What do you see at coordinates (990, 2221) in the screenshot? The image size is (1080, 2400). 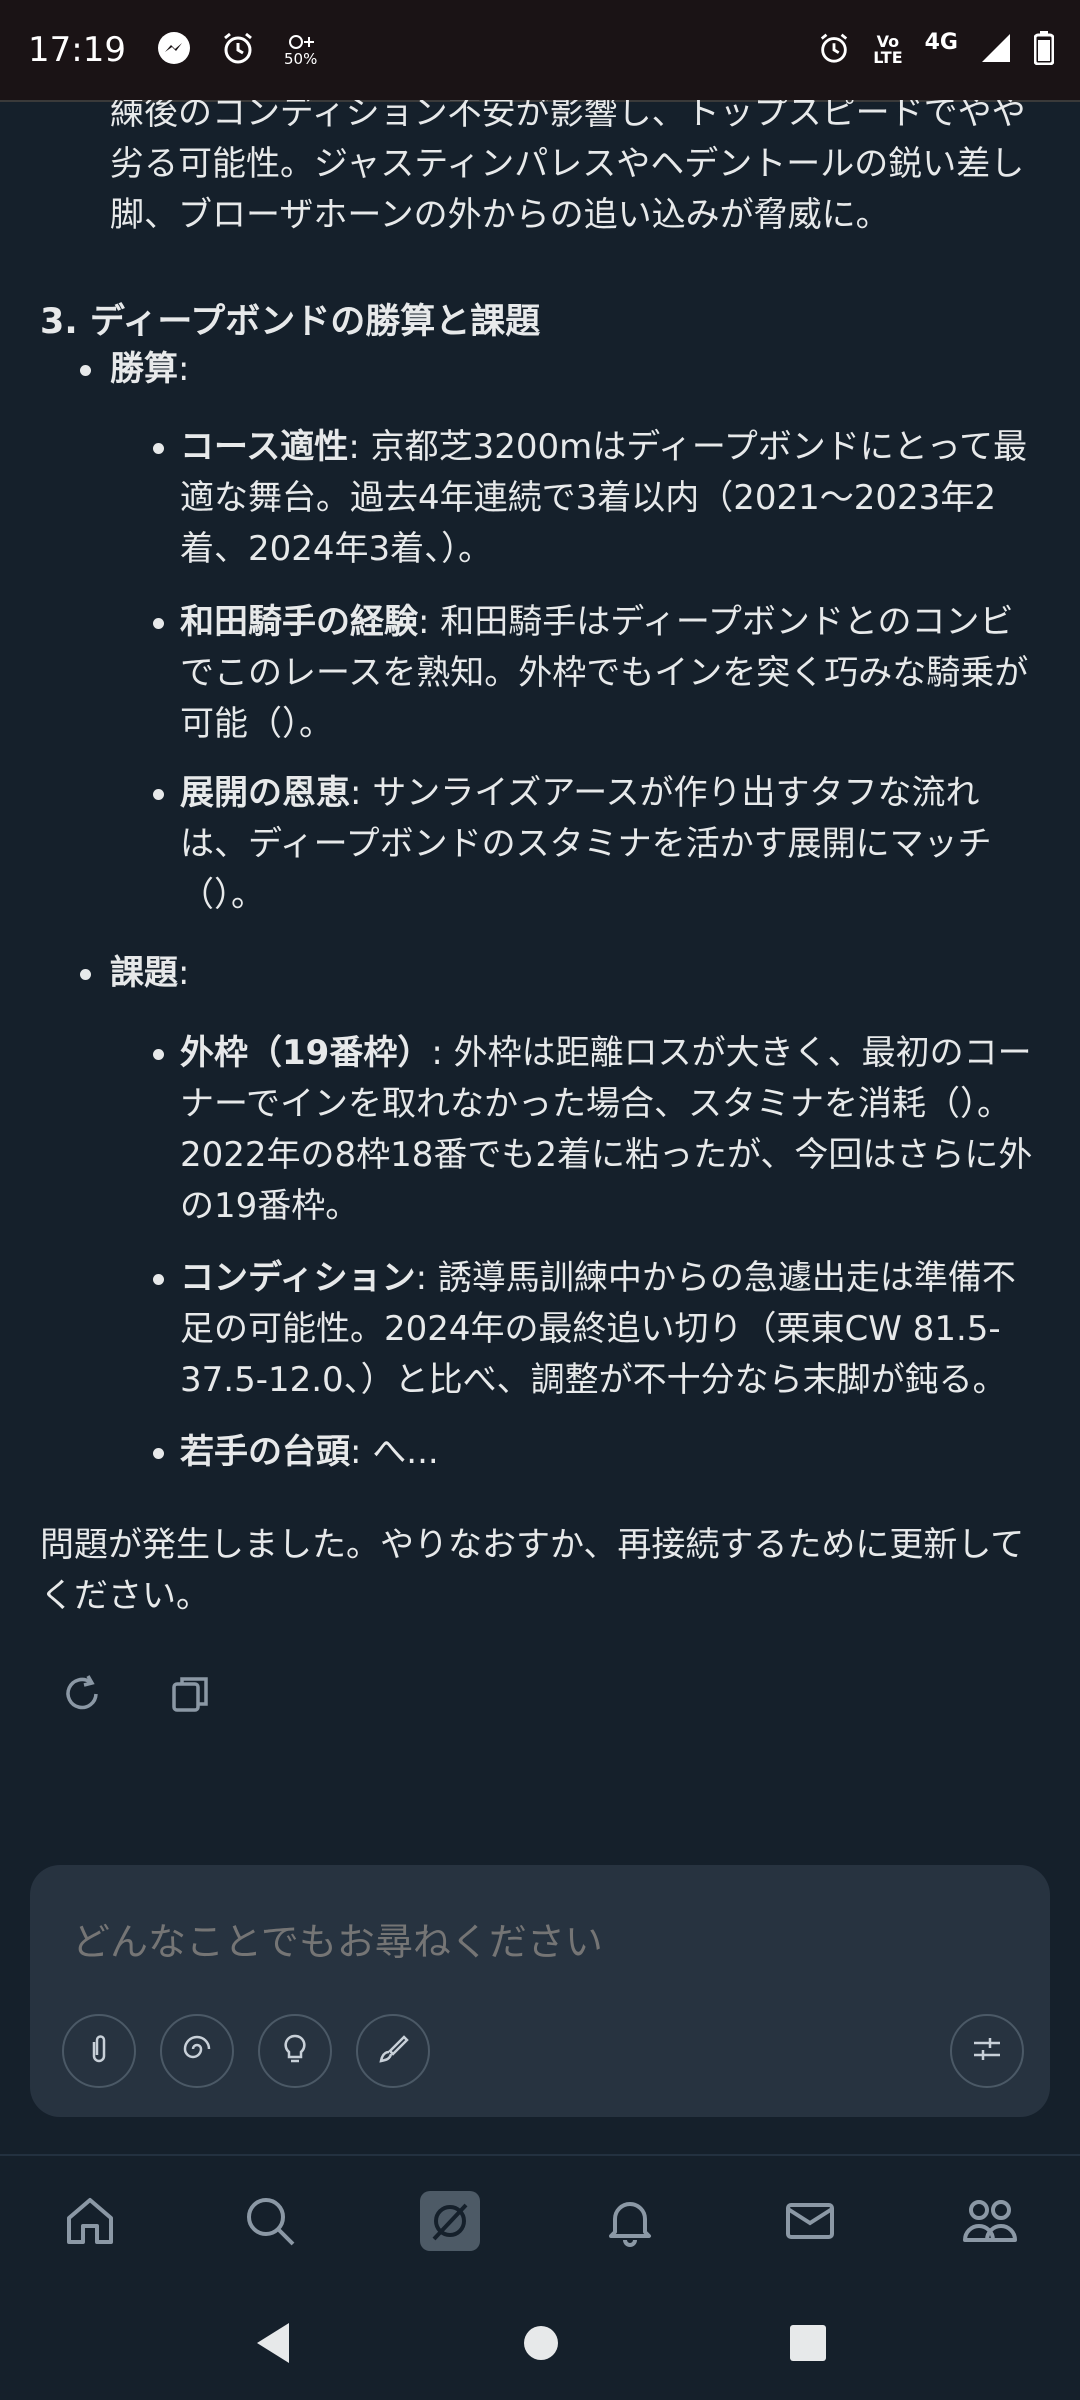 I see `communities-icon` at bounding box center [990, 2221].